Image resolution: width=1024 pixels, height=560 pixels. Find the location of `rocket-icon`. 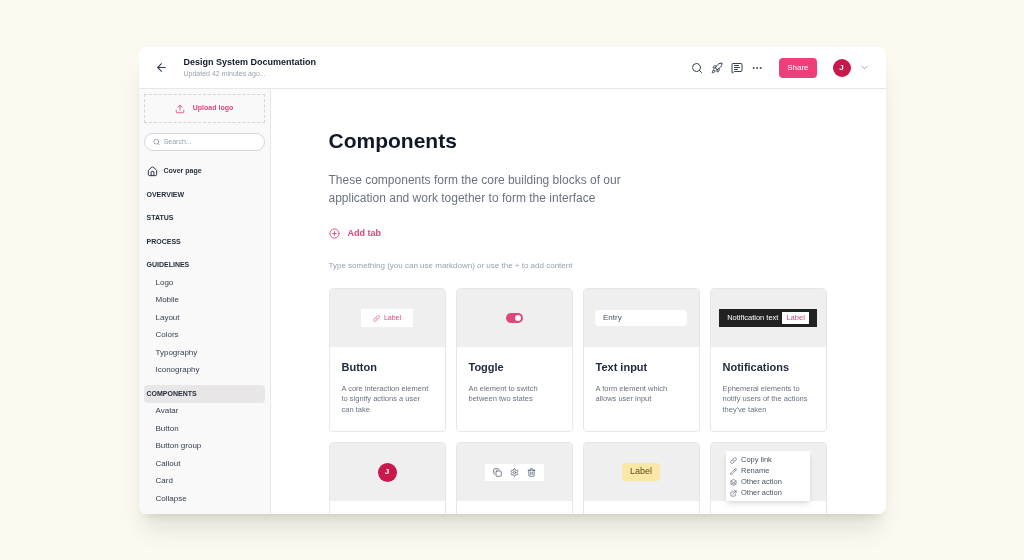

rocket-icon is located at coordinates (717, 67).